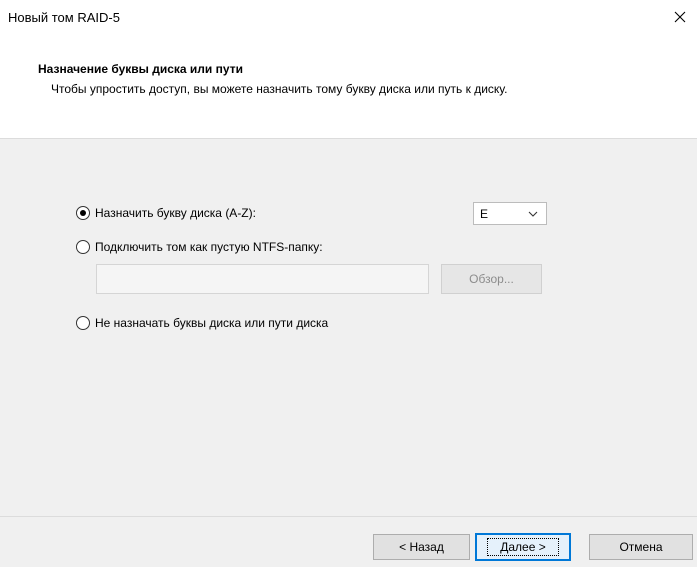  I want to click on next-button-label: Далее >, so click(523, 547).